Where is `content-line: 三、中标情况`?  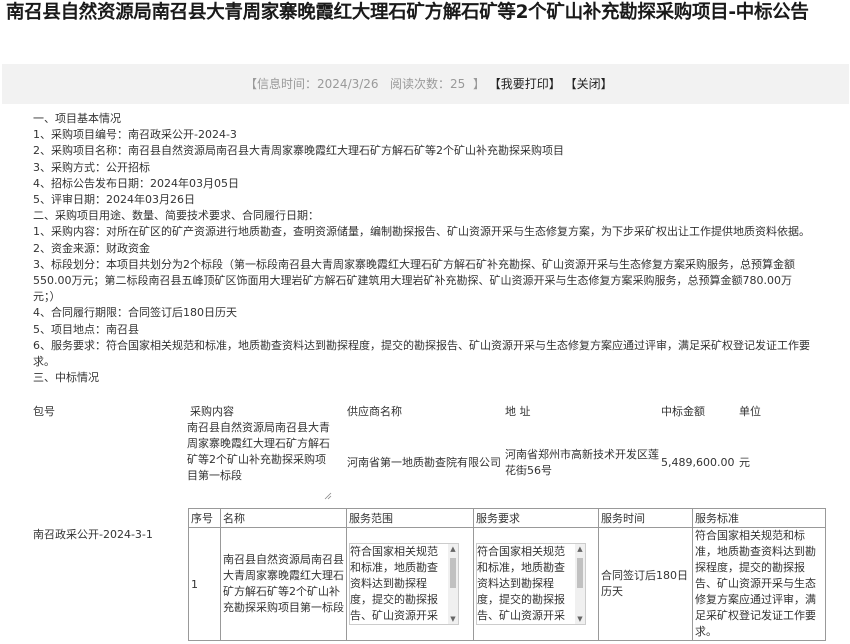
content-line: 三、中标情况 is located at coordinates (66, 378).